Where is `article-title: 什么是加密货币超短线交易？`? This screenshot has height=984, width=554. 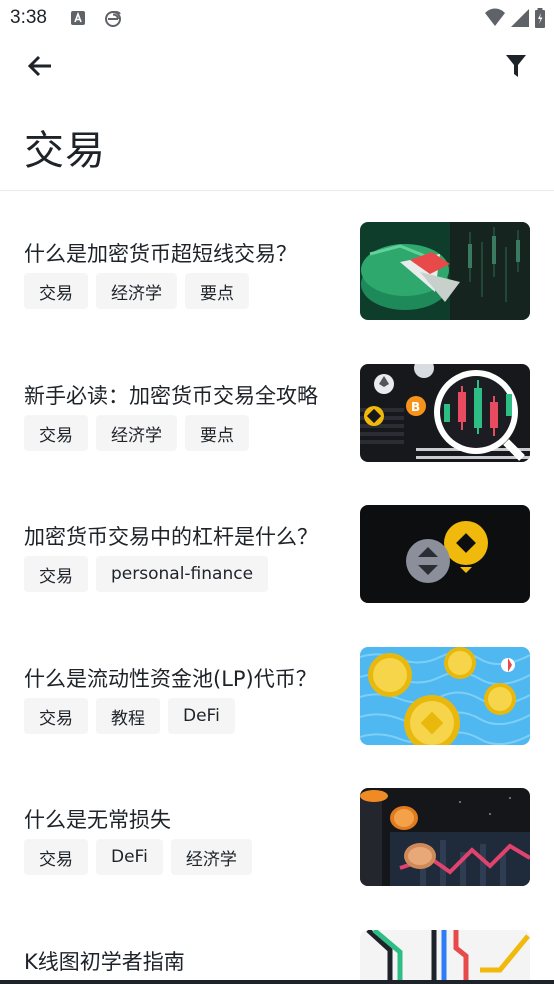
article-title: 什么是加密货币超短线交易？ is located at coordinates (160, 254).